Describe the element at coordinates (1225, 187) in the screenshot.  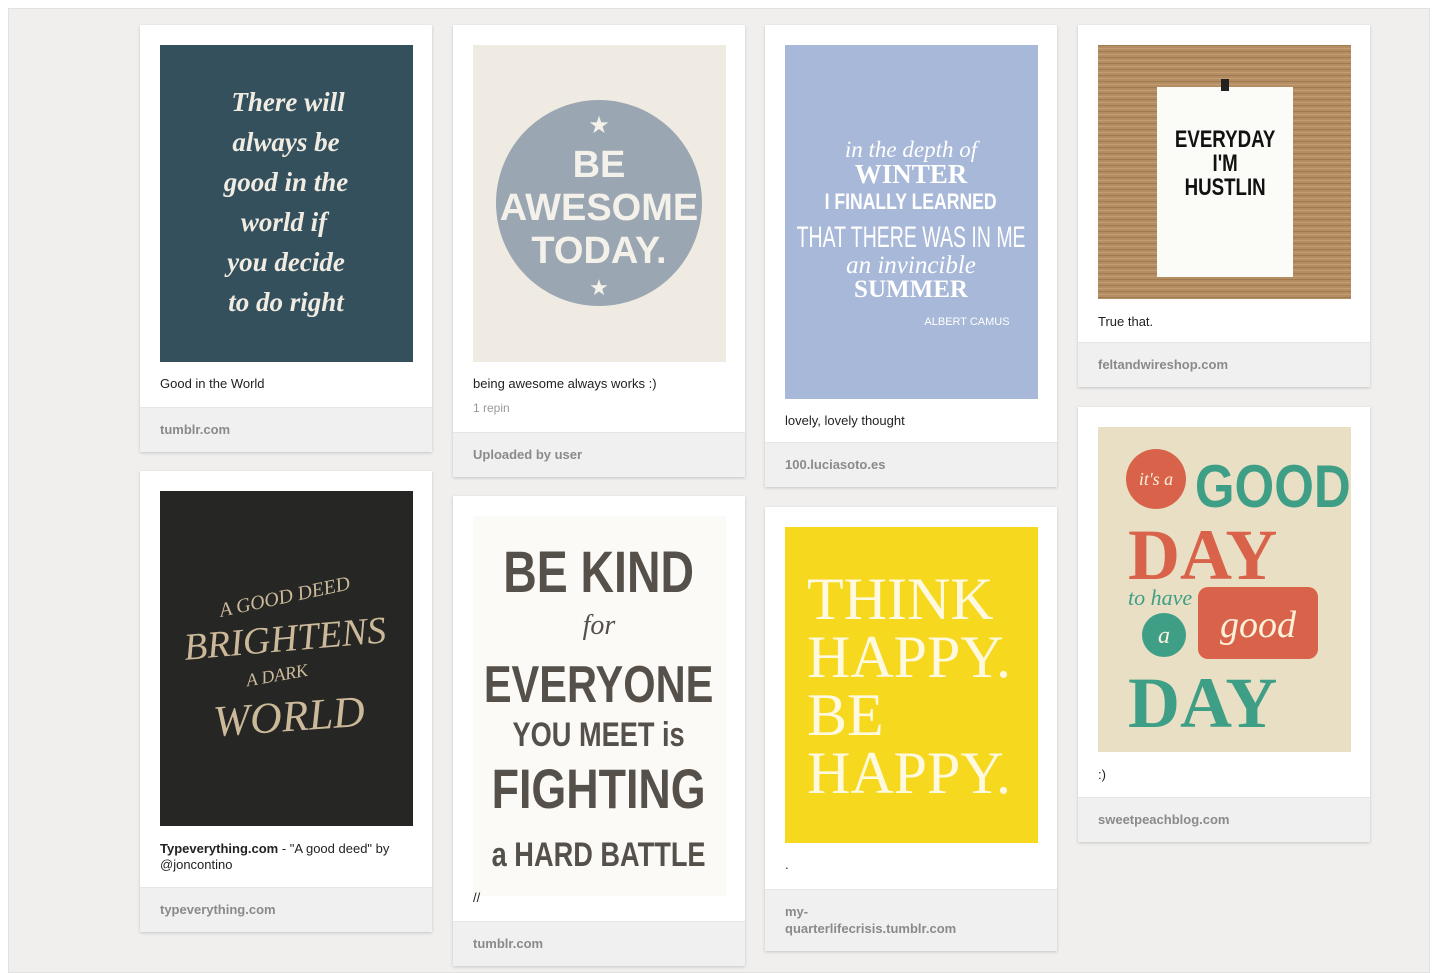
I see `image-text: HUSTLIN` at that location.